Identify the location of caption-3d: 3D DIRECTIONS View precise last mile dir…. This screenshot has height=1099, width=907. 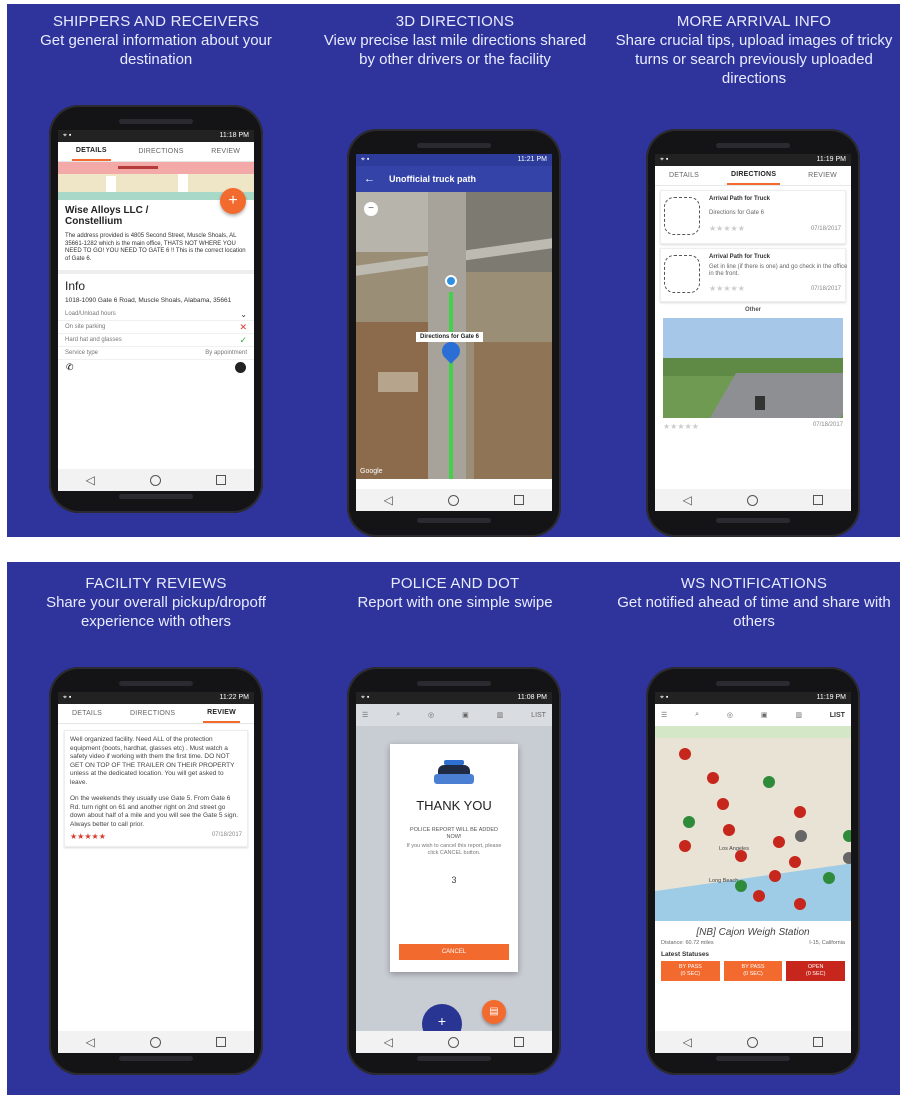
(455, 40).